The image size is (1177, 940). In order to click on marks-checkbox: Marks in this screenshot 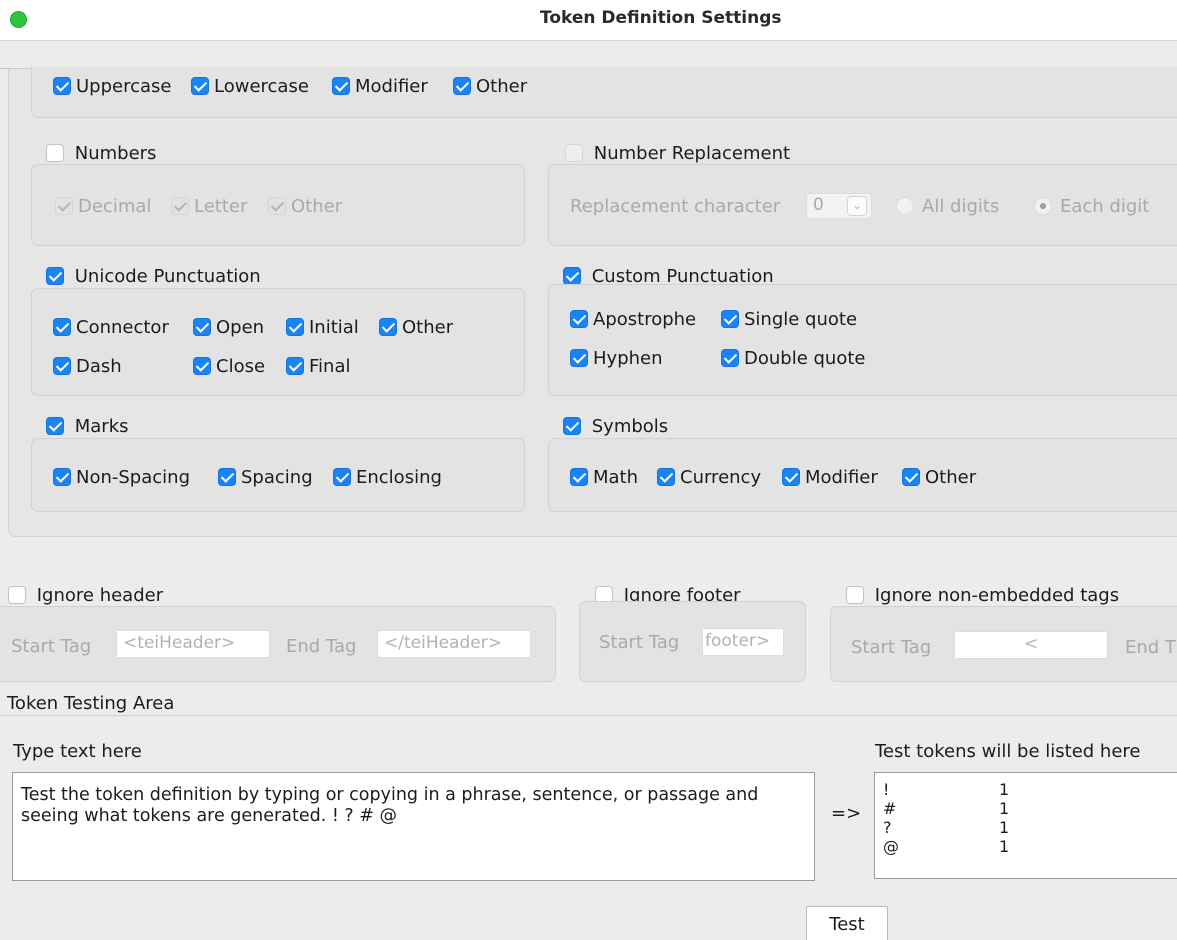, I will do `click(87, 426)`.